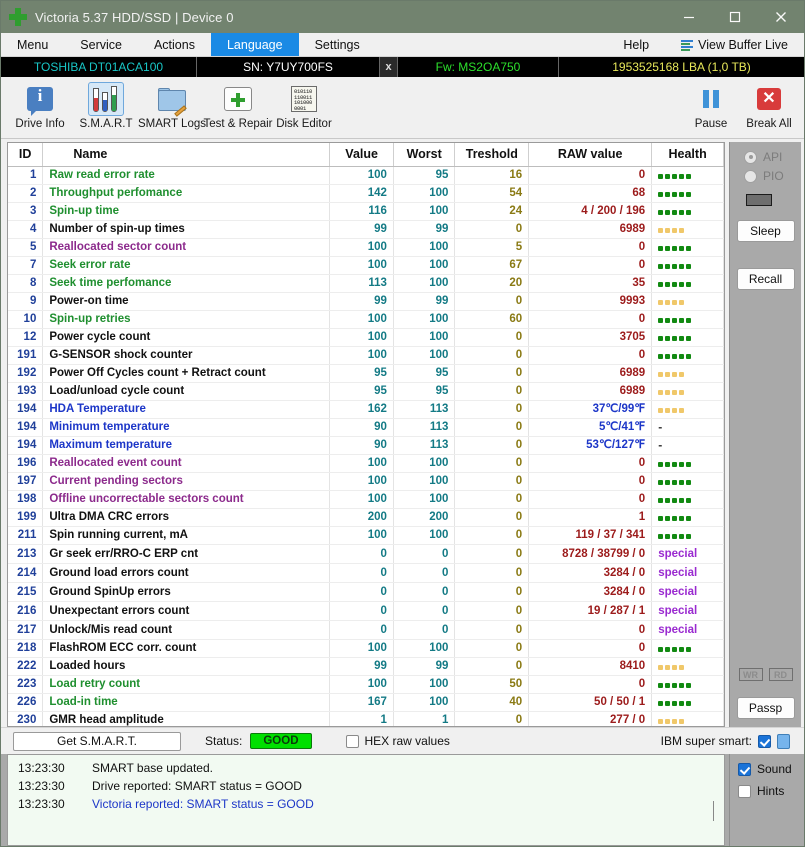  What do you see at coordinates (106, 108) in the screenshot?
I see `toolbar-smart: S.M.A.R.T` at bounding box center [106, 108].